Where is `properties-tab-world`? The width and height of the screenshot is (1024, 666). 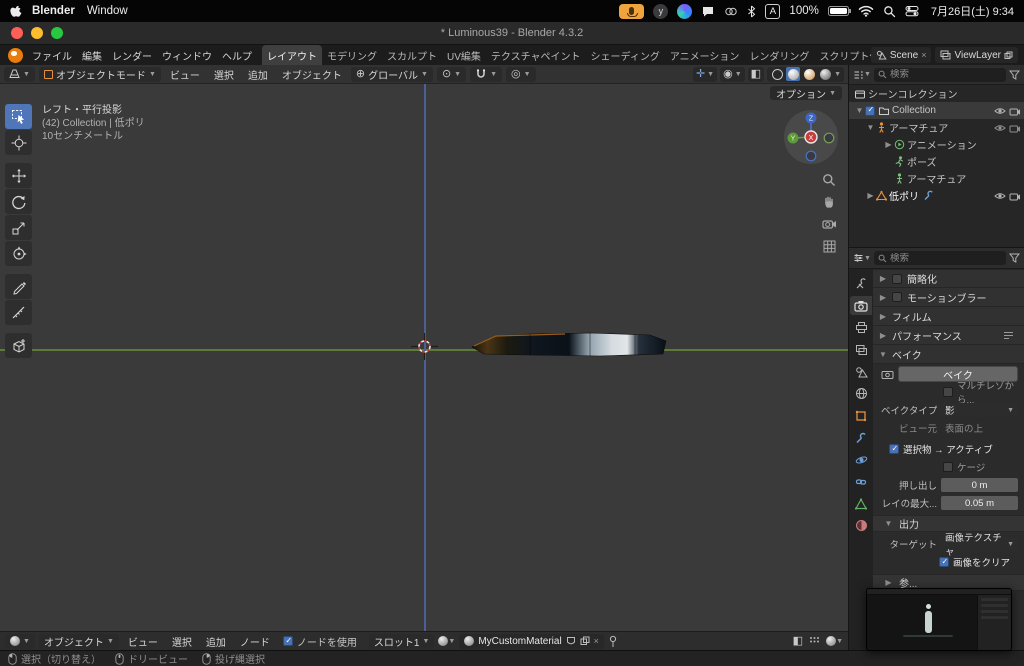 properties-tab-world is located at coordinates (861, 393).